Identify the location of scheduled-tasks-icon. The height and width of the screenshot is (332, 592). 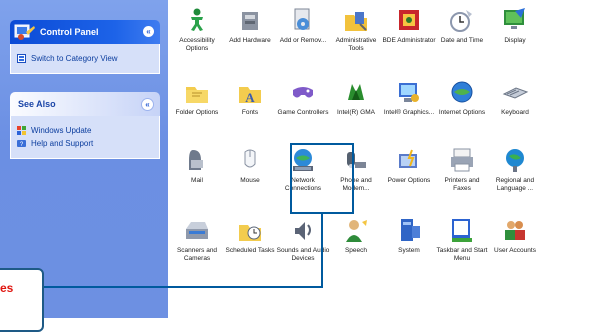
(250, 233).